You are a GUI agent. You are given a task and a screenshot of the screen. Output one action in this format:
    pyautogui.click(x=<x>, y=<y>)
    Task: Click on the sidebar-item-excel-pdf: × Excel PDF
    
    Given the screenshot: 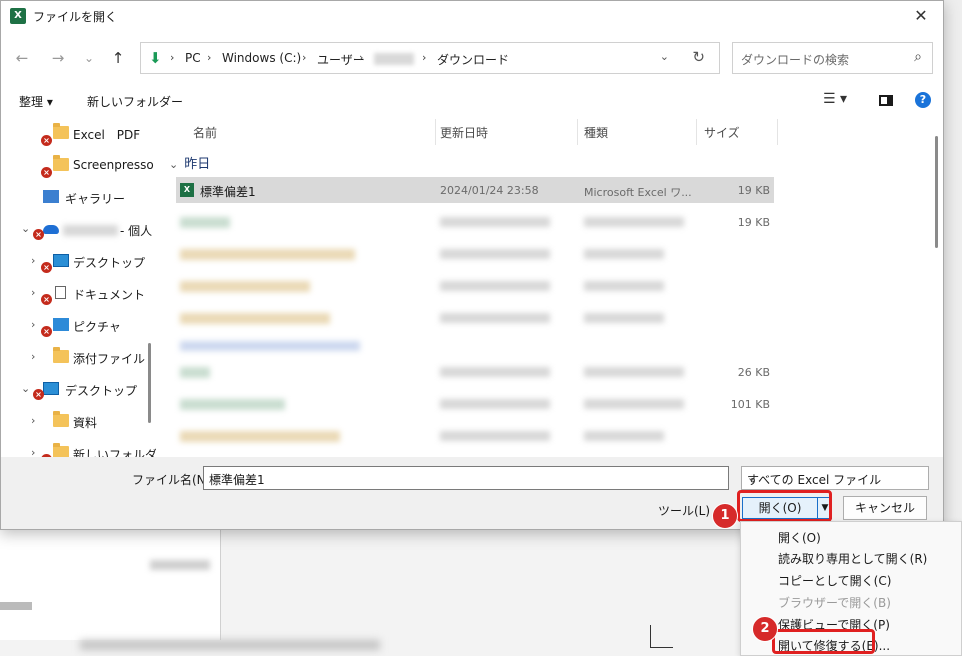 What is the action you would take?
    pyautogui.click(x=92, y=134)
    